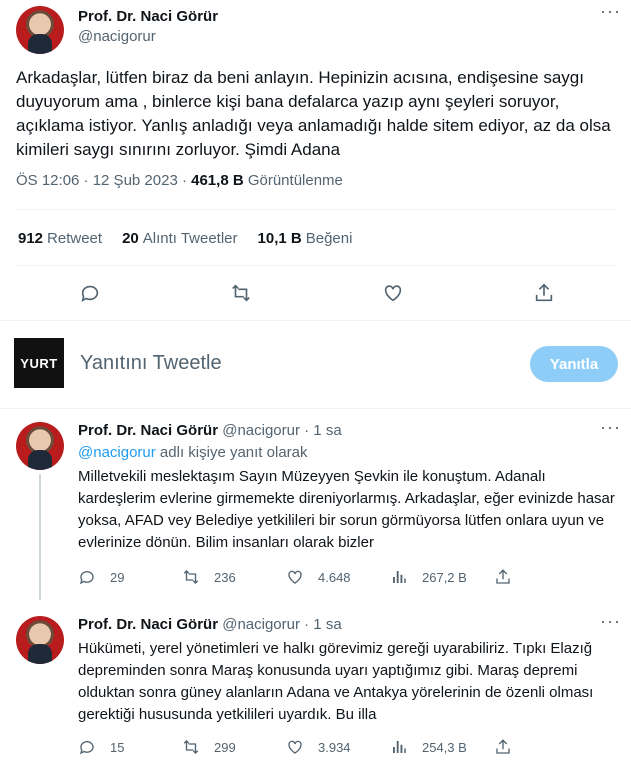 This screenshot has width=631, height=768. What do you see at coordinates (40, 537) in the screenshot?
I see `thread-line` at bounding box center [40, 537].